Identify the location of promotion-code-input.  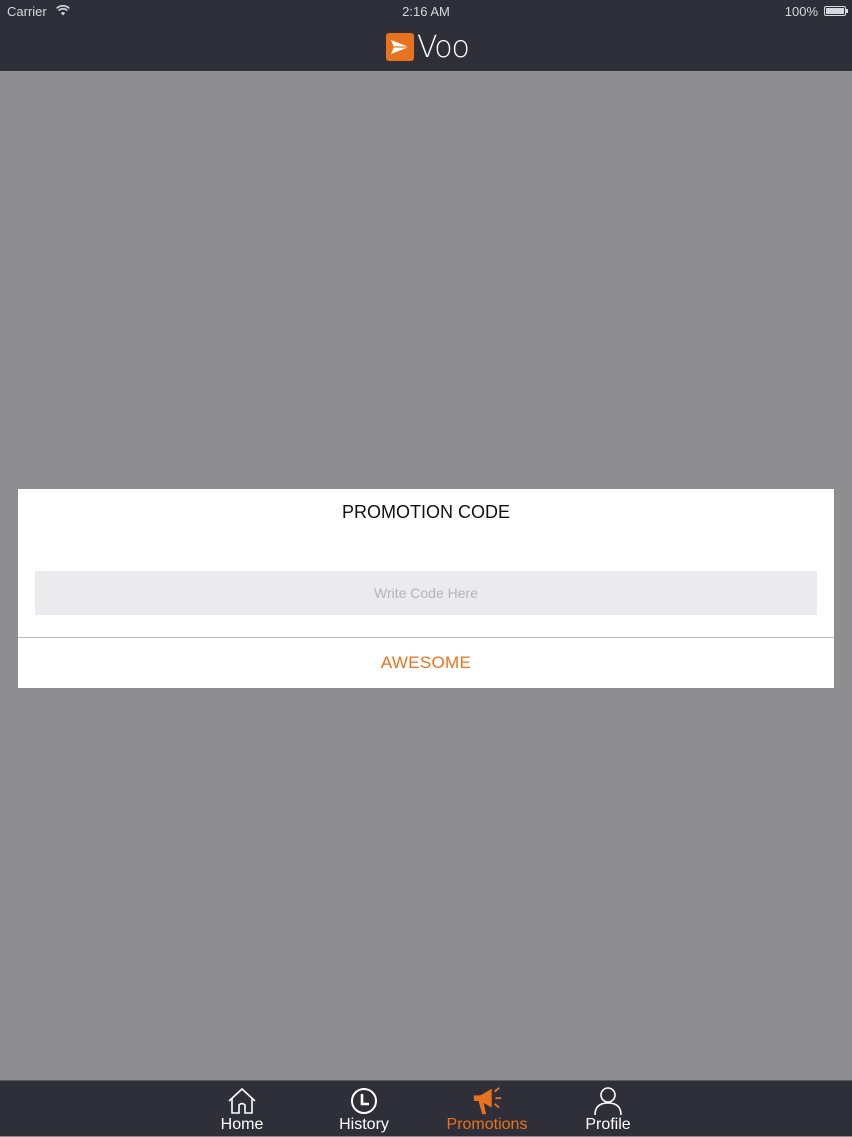
(426, 593).